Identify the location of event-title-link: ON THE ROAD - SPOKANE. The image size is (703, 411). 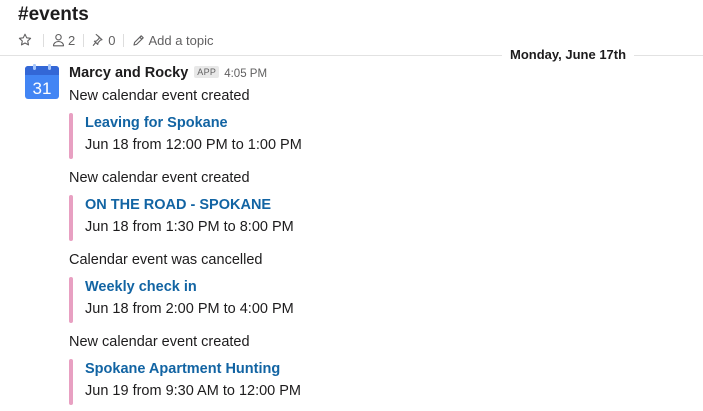
(178, 205).